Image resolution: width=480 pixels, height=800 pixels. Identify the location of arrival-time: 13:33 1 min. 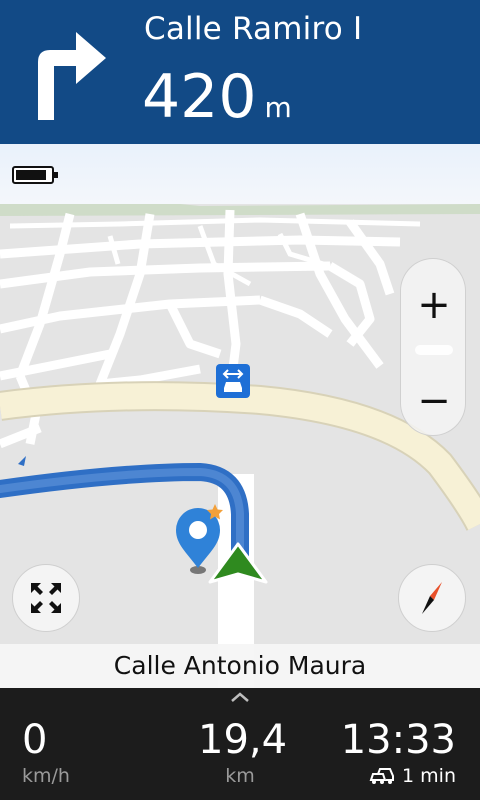
(398, 752).